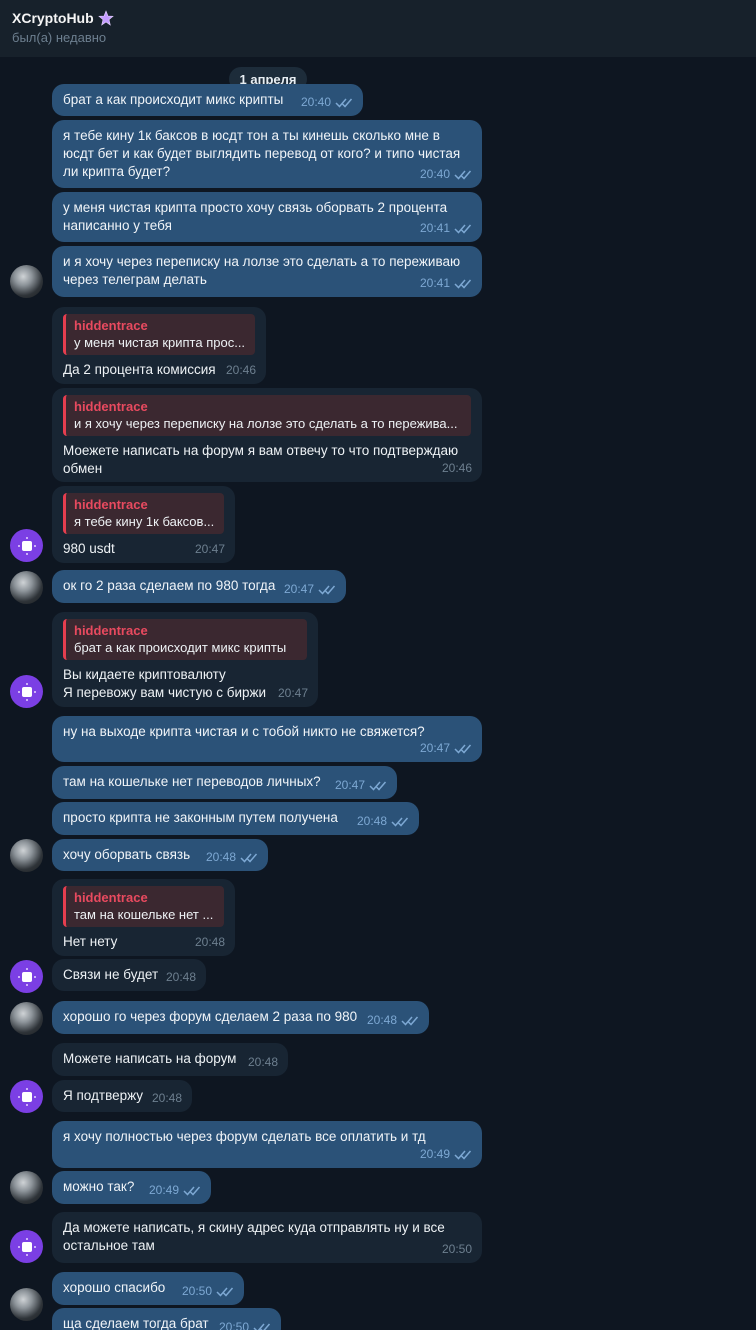  I want to click on message-meta: 20:41, so click(446, 283).